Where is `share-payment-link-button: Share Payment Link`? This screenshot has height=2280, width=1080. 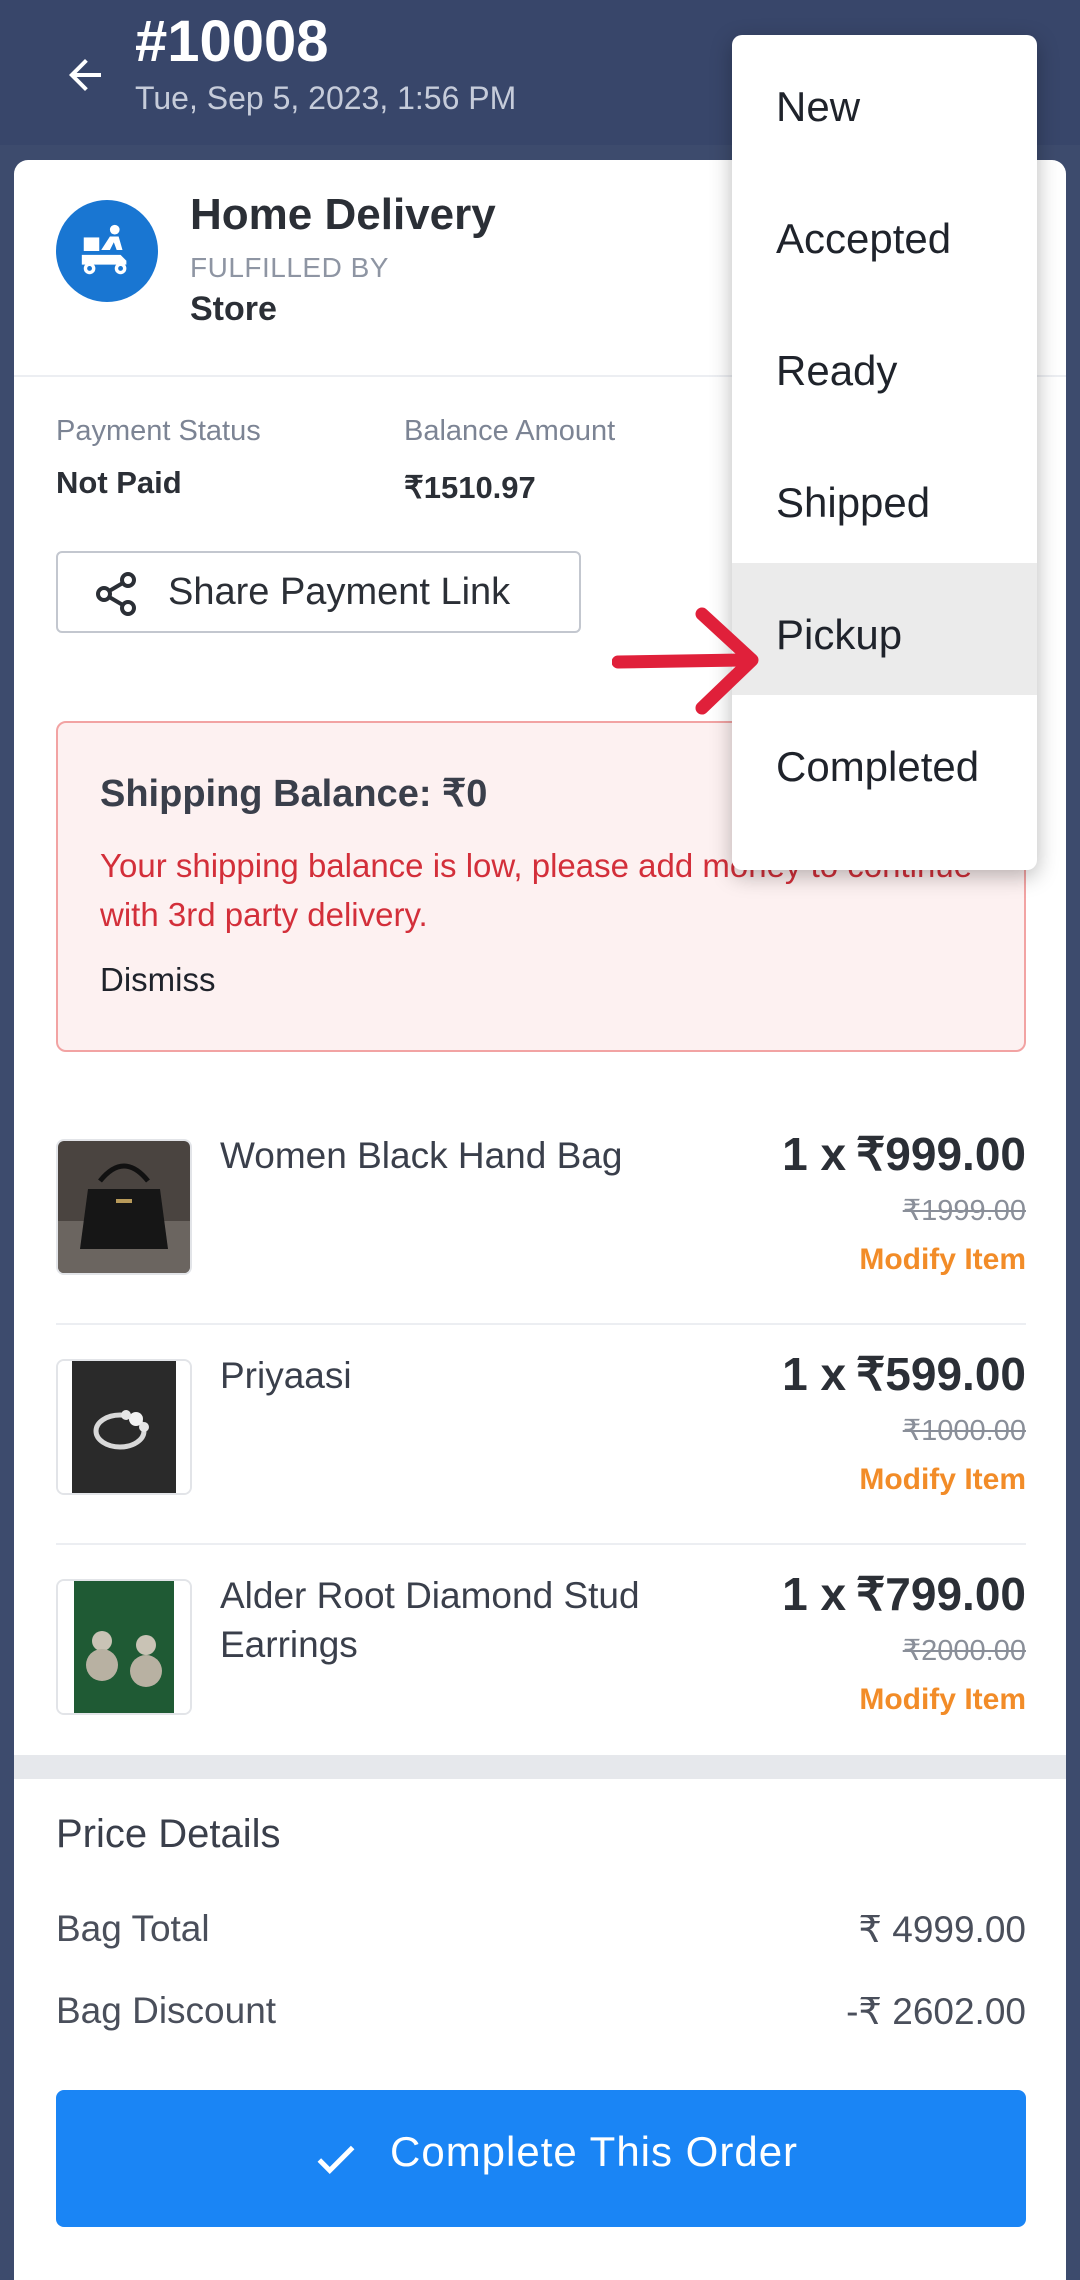
share-payment-link-button: Share Payment Link is located at coordinates (318, 592).